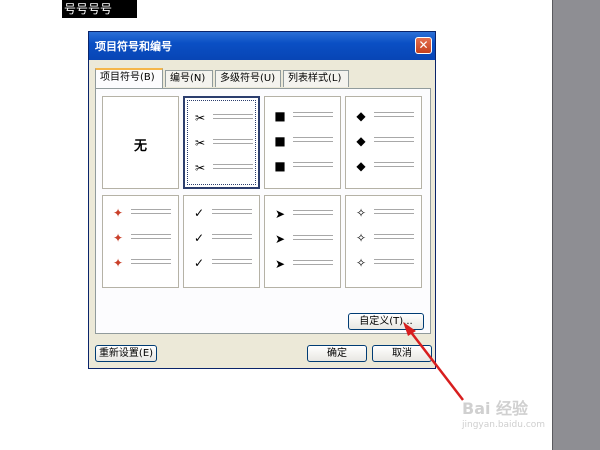  What do you see at coordinates (402, 353) in the screenshot?
I see `cancel-button: 取消` at bounding box center [402, 353].